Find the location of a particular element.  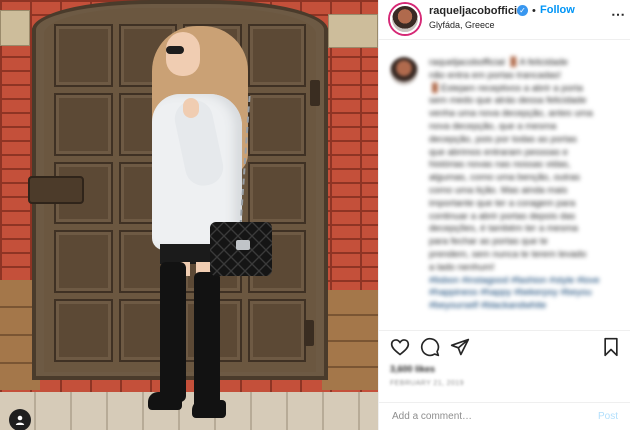

bookmark-icon is located at coordinates (611, 347).